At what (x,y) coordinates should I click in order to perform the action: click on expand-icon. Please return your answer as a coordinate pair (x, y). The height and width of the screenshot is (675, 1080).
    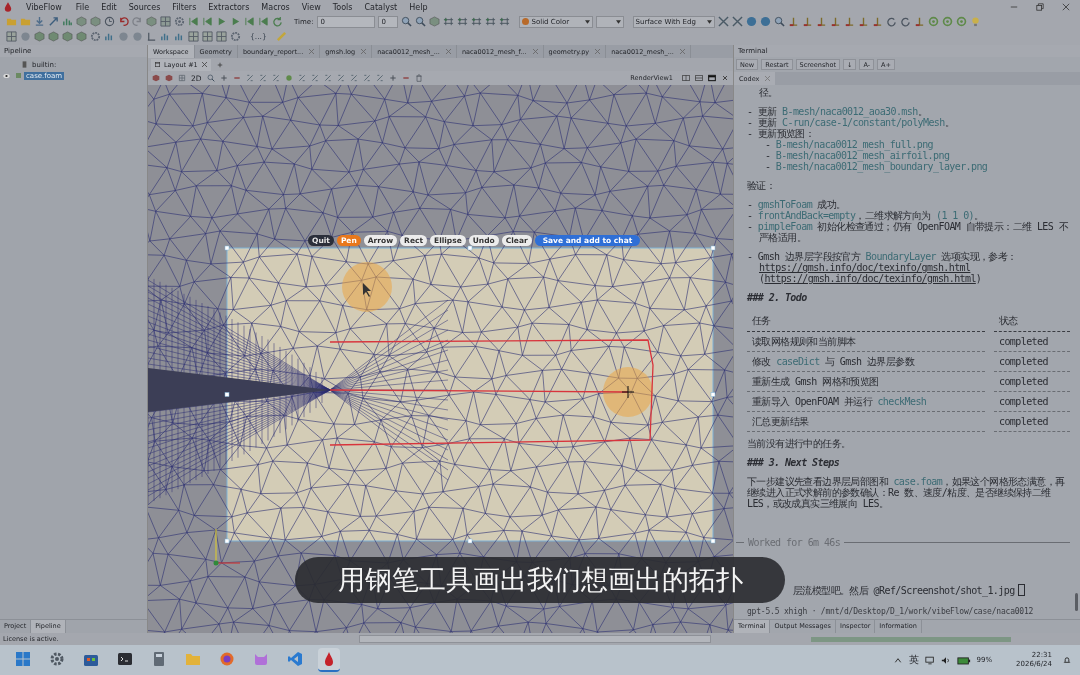
    Looking at the image, I should click on (723, 21).